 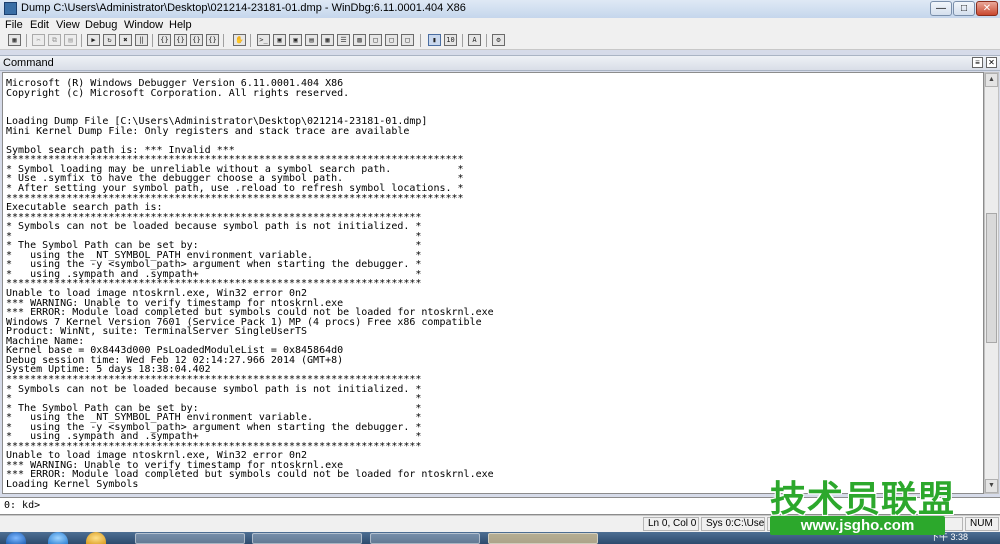 I want to click on windows-taskbar: 下午 3:38, so click(x=500, y=538).